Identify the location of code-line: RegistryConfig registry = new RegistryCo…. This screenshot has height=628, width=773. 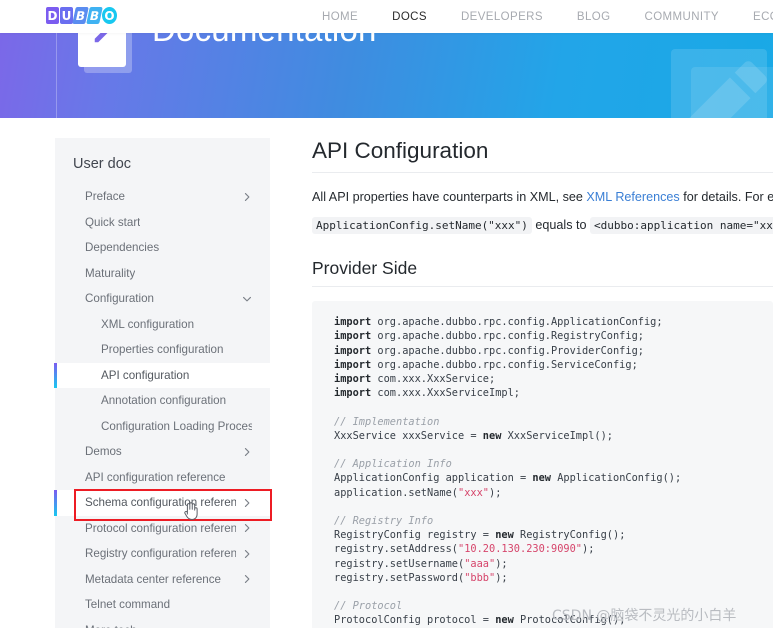
(480, 535).